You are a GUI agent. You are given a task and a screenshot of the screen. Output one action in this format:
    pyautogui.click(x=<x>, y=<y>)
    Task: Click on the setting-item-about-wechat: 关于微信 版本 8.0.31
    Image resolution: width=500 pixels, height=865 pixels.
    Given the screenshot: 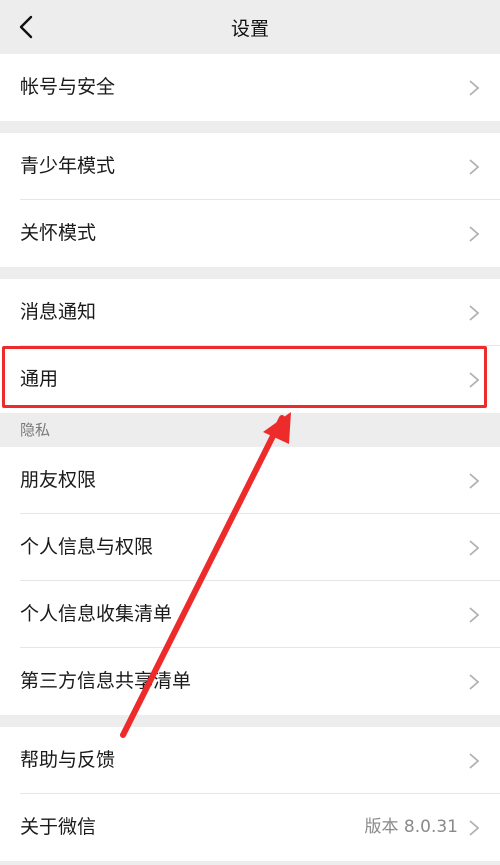 What is the action you would take?
    pyautogui.click(x=250, y=827)
    